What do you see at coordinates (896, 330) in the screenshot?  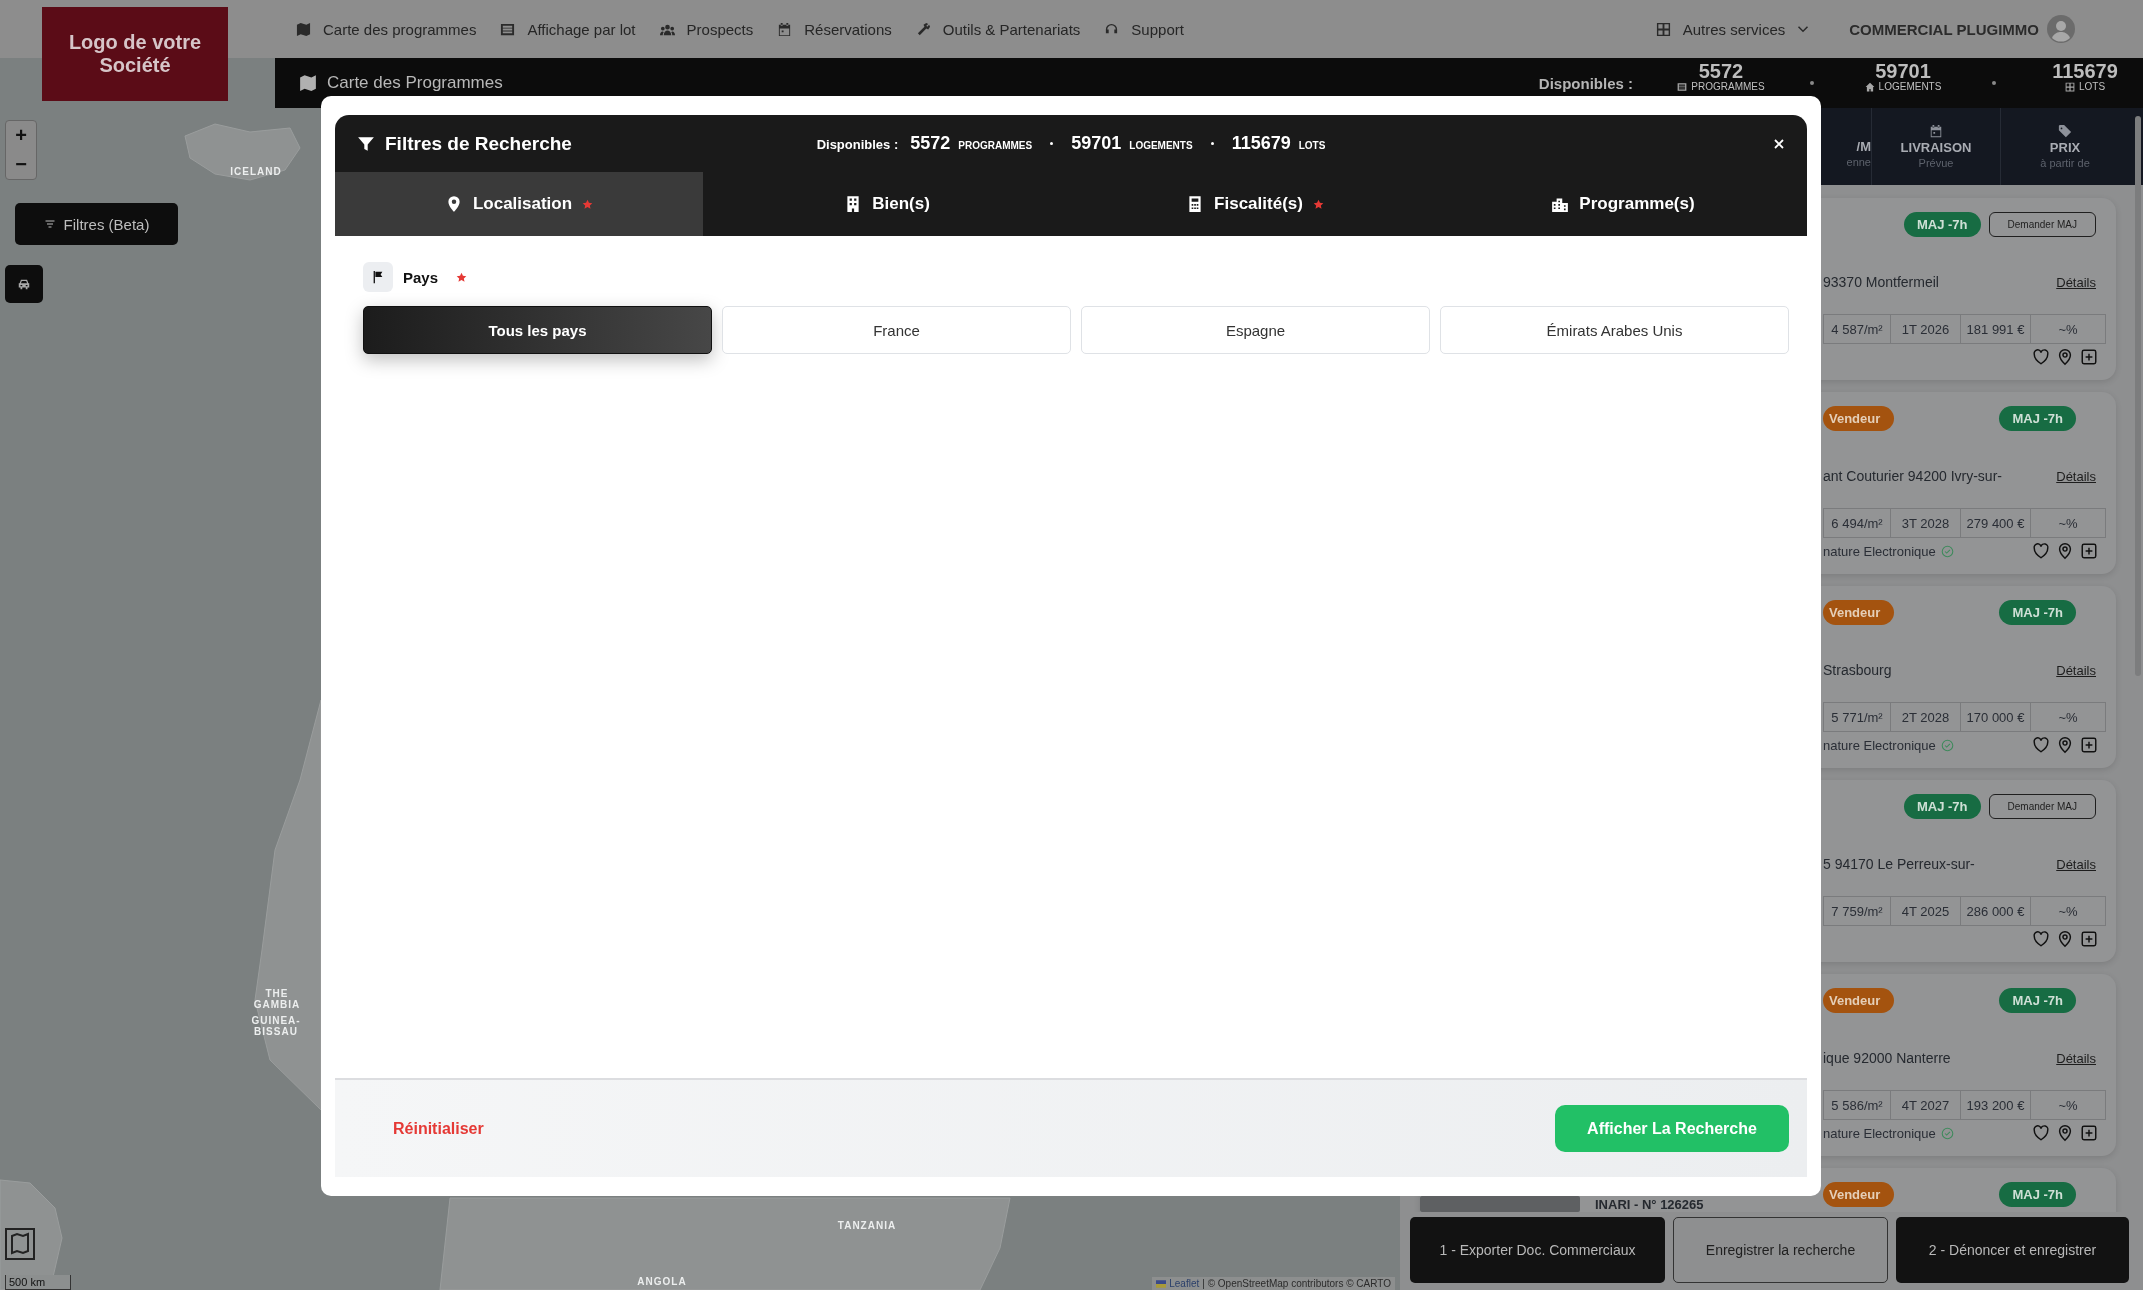 I see `country-option: France` at bounding box center [896, 330].